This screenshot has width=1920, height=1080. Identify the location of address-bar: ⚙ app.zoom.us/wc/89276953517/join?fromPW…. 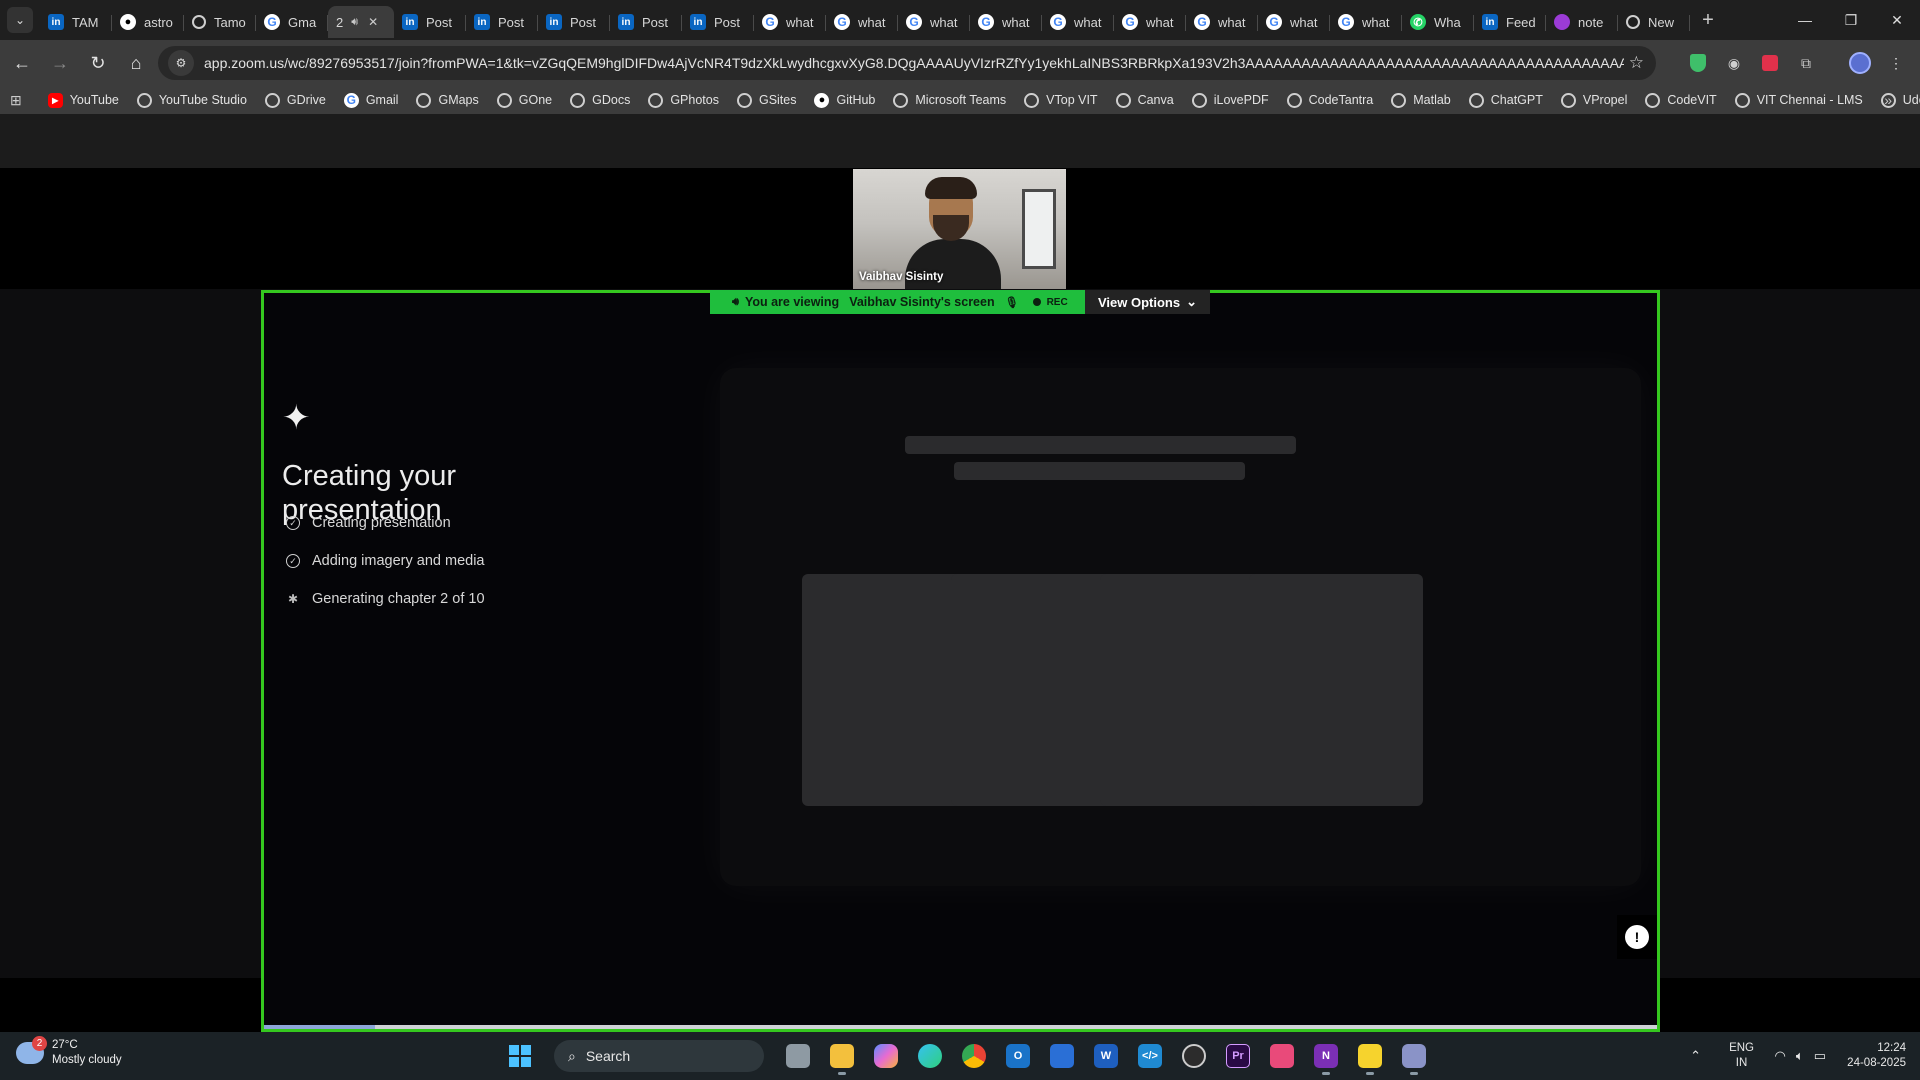
(907, 63).